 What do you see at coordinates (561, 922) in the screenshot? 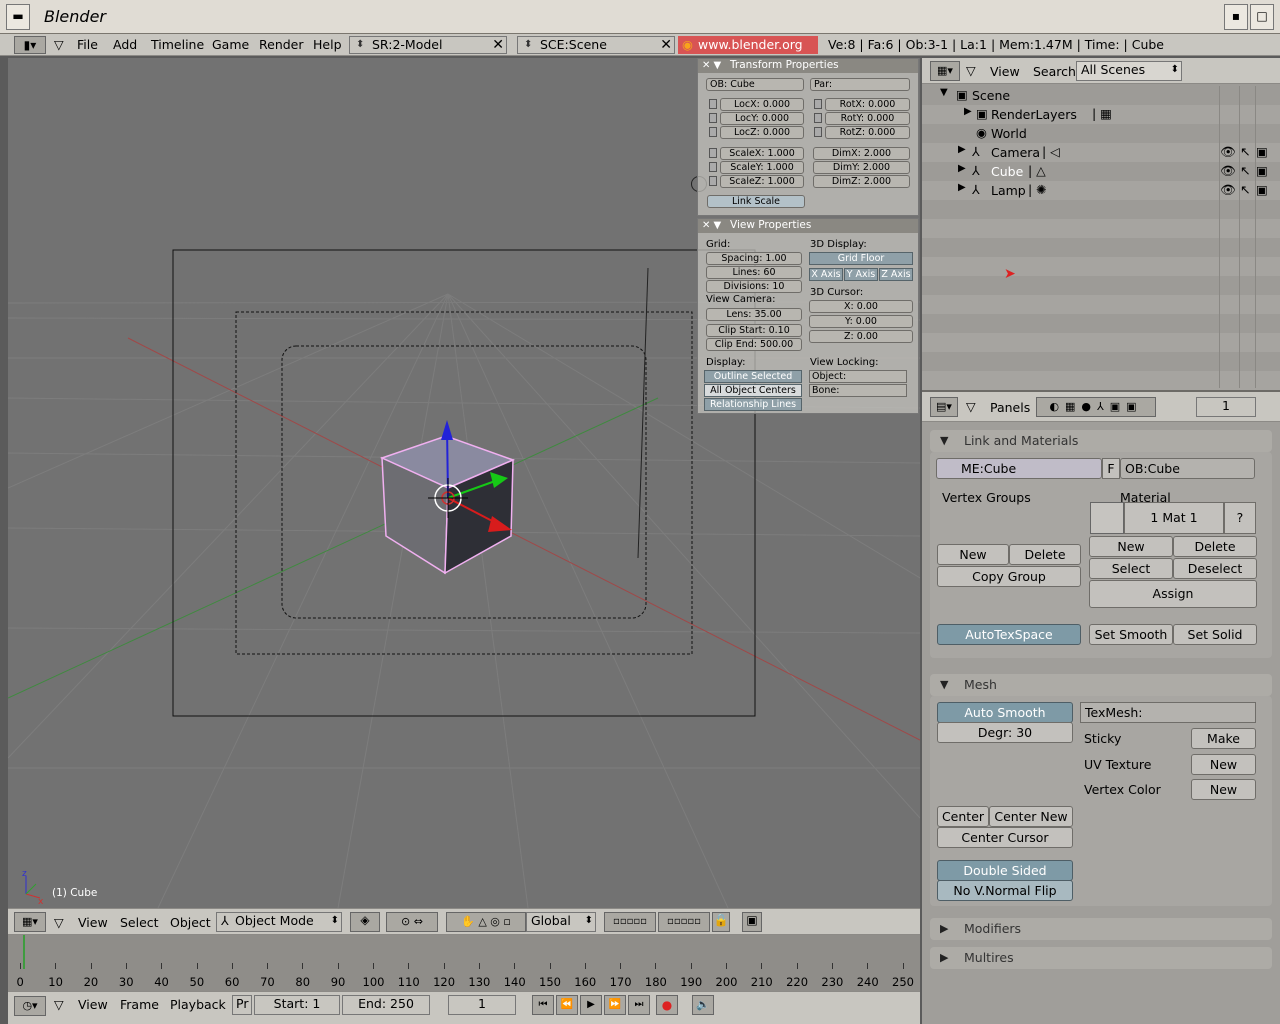
I see `orientation-selector: Global ⬍` at bounding box center [561, 922].